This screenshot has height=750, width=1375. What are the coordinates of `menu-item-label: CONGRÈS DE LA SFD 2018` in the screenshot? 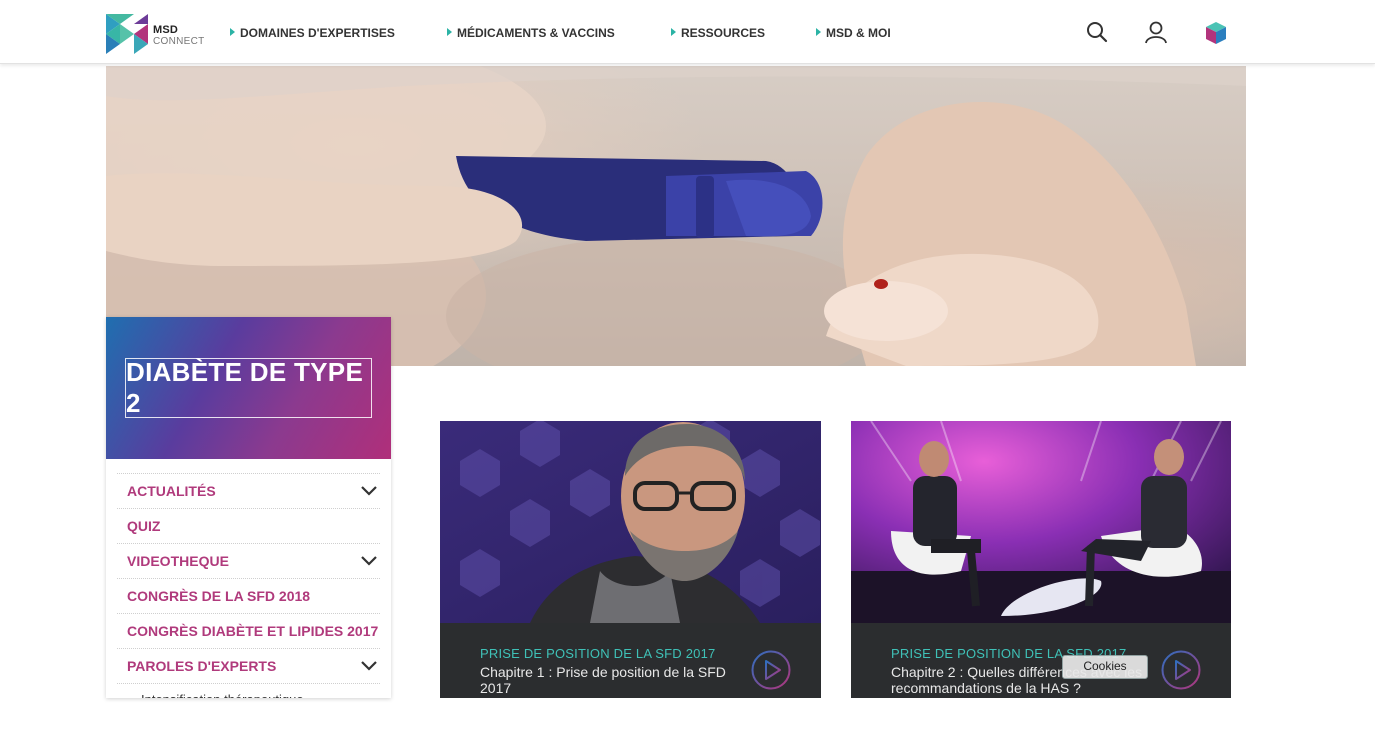 It's located at (219, 596).